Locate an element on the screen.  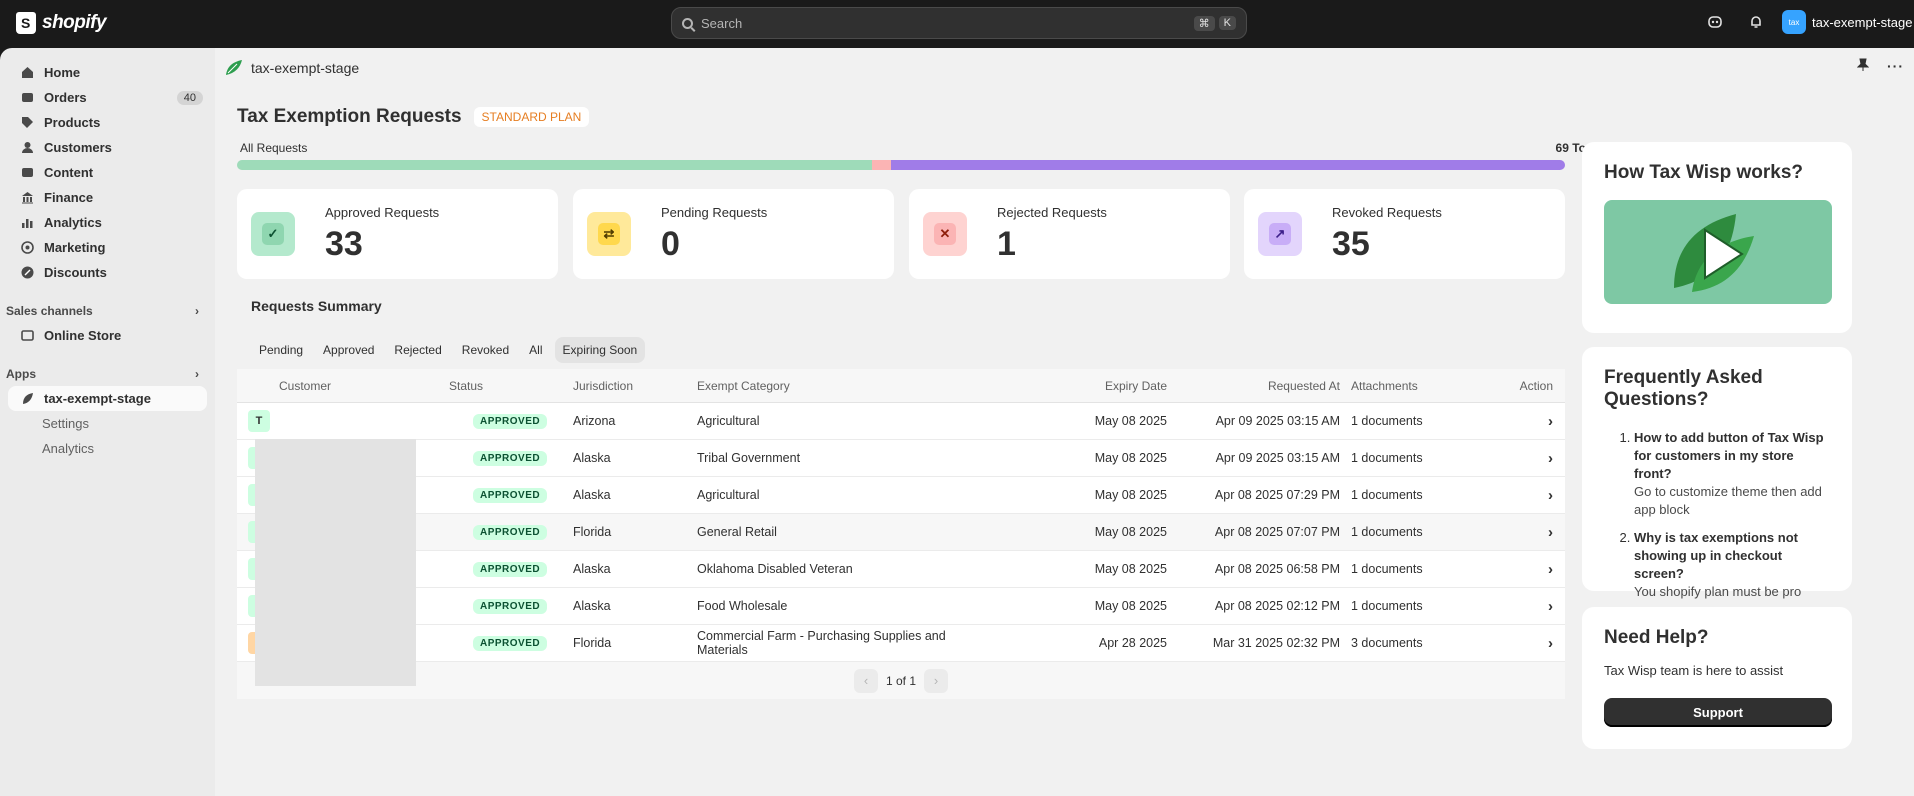
sales-channels-header: Sales channels › is located at coordinates (107, 311).